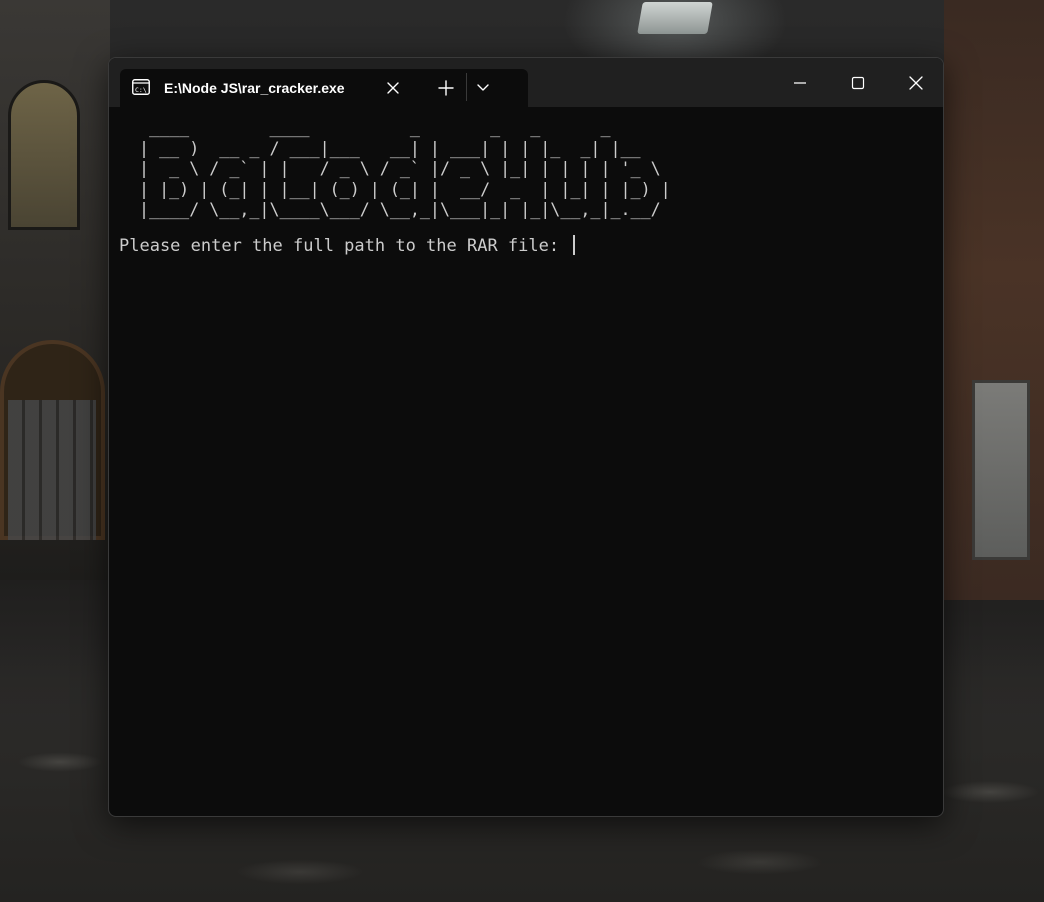 The width and height of the screenshot is (1044, 902). I want to click on title-bar: C:\ E:\Node JS\rar_cracker.exe, so click(526, 82).